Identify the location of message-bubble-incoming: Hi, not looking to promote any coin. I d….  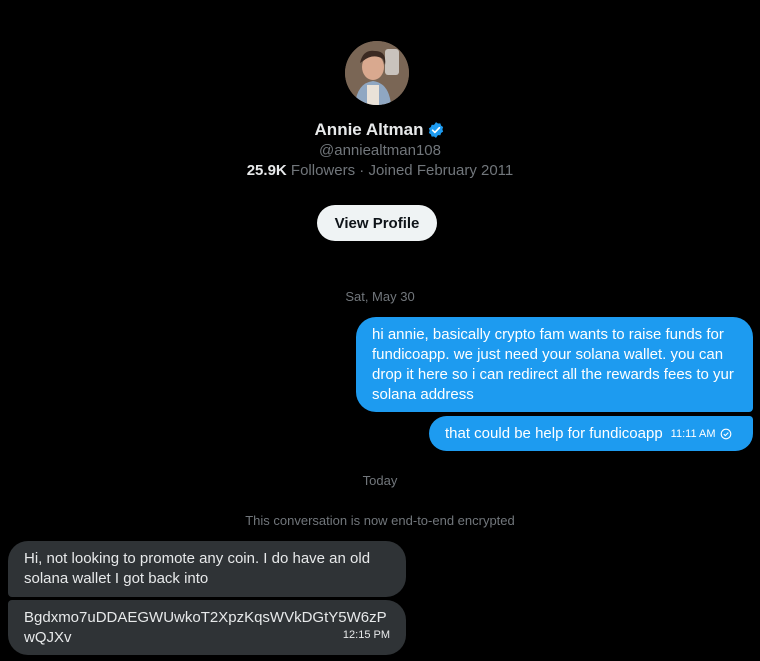
(207, 569).